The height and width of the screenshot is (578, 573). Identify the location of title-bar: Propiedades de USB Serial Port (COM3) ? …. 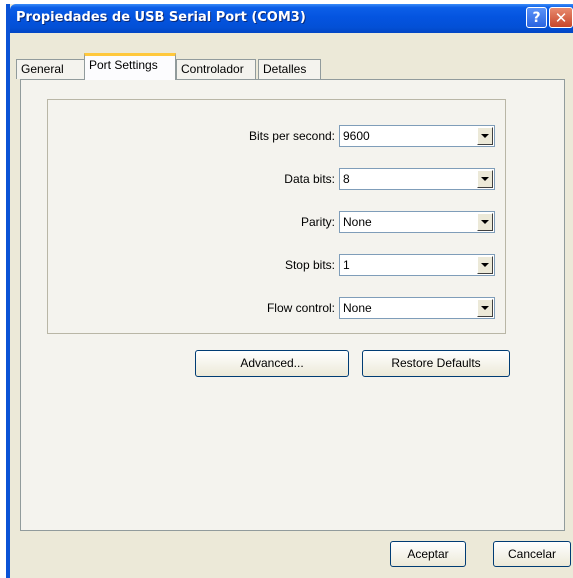
(291, 18).